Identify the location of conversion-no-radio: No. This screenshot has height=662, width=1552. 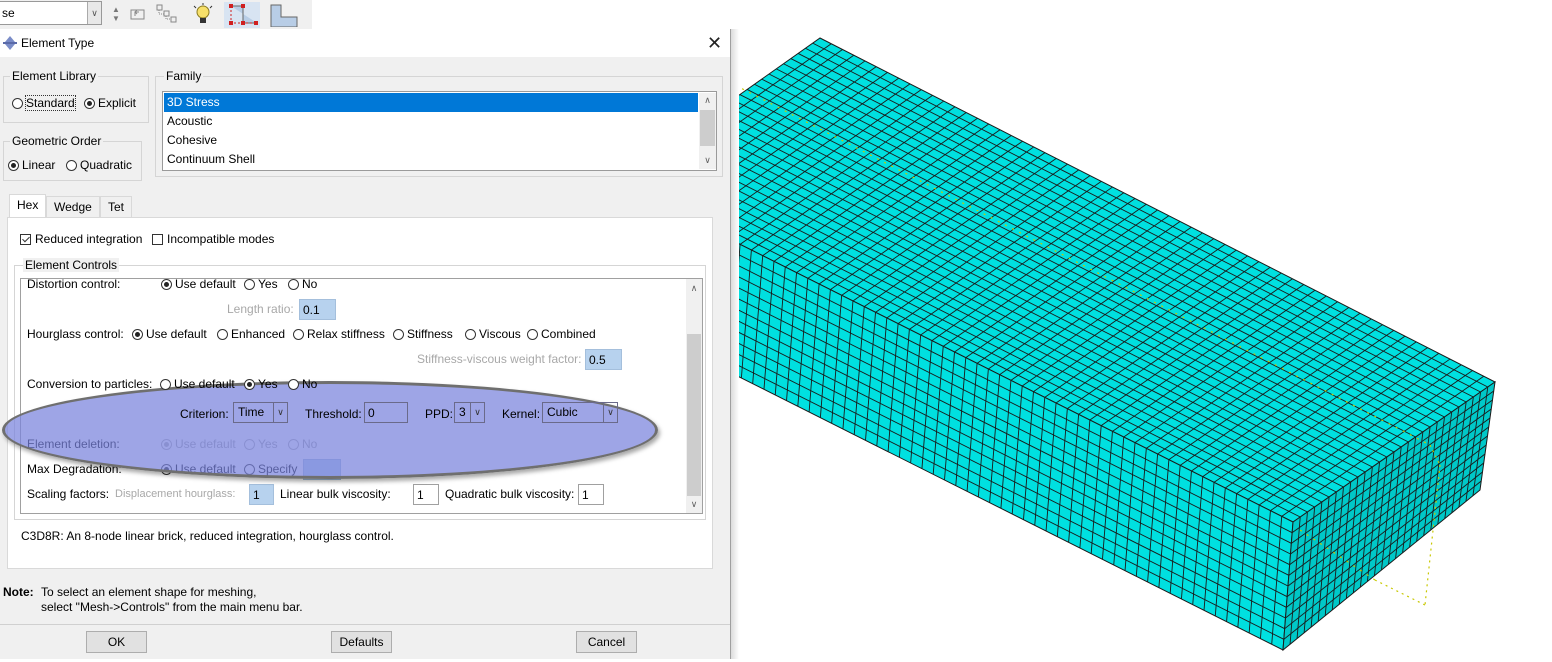
(302, 384).